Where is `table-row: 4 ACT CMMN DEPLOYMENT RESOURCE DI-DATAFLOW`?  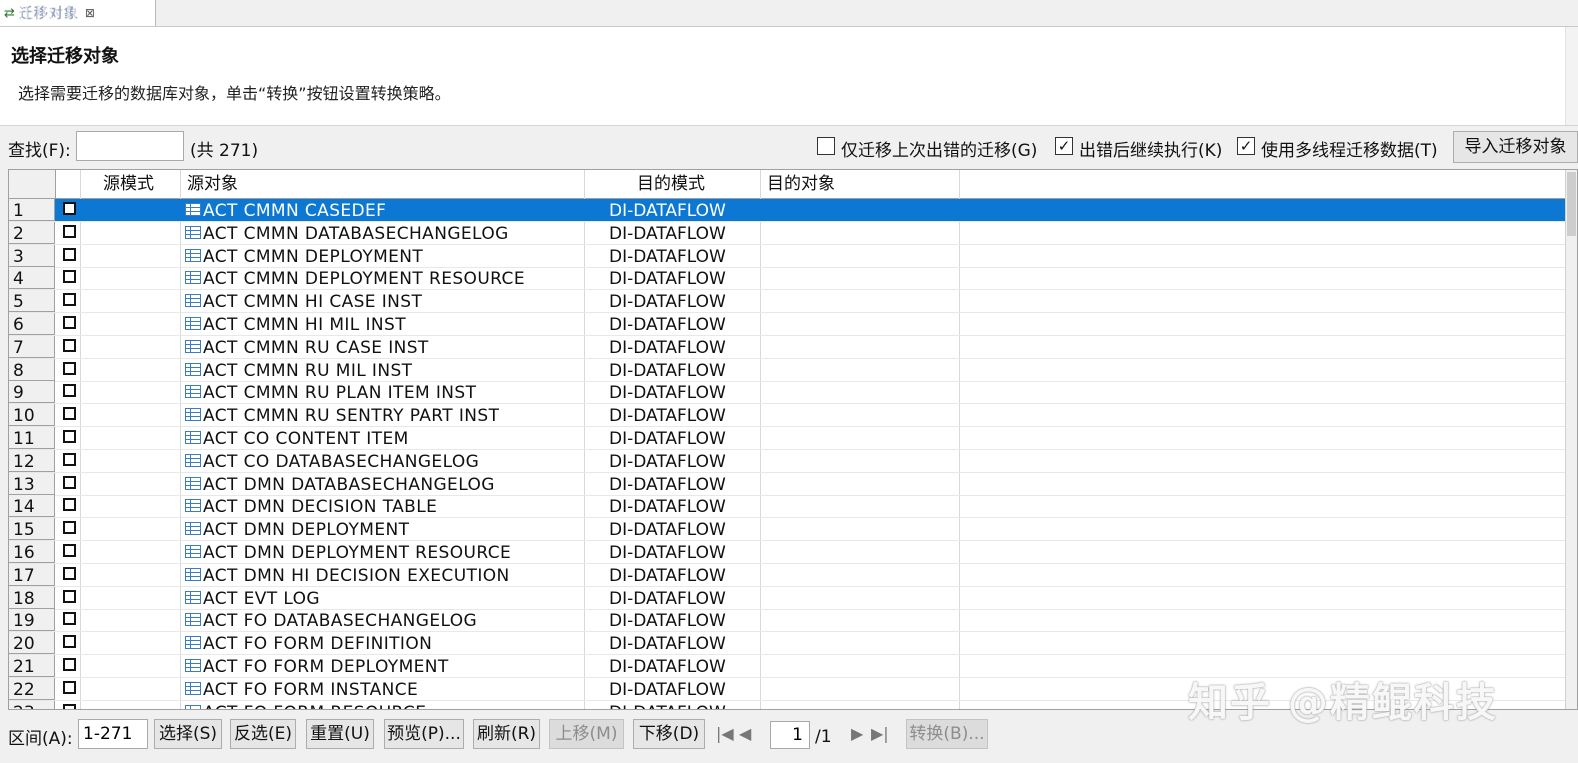
table-row: 4 ACT CMMN DEPLOYMENT RESOURCE DI-DATAFLOW is located at coordinates (788, 279).